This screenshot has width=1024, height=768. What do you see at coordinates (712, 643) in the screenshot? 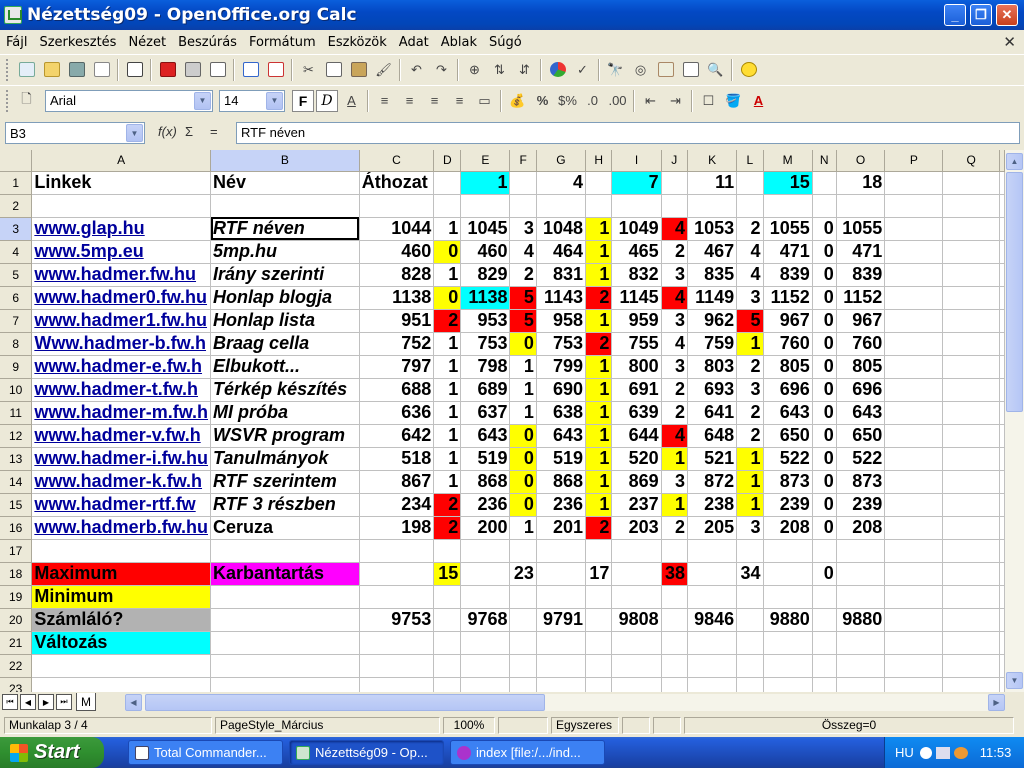
I see `cell-K21` at bounding box center [712, 643].